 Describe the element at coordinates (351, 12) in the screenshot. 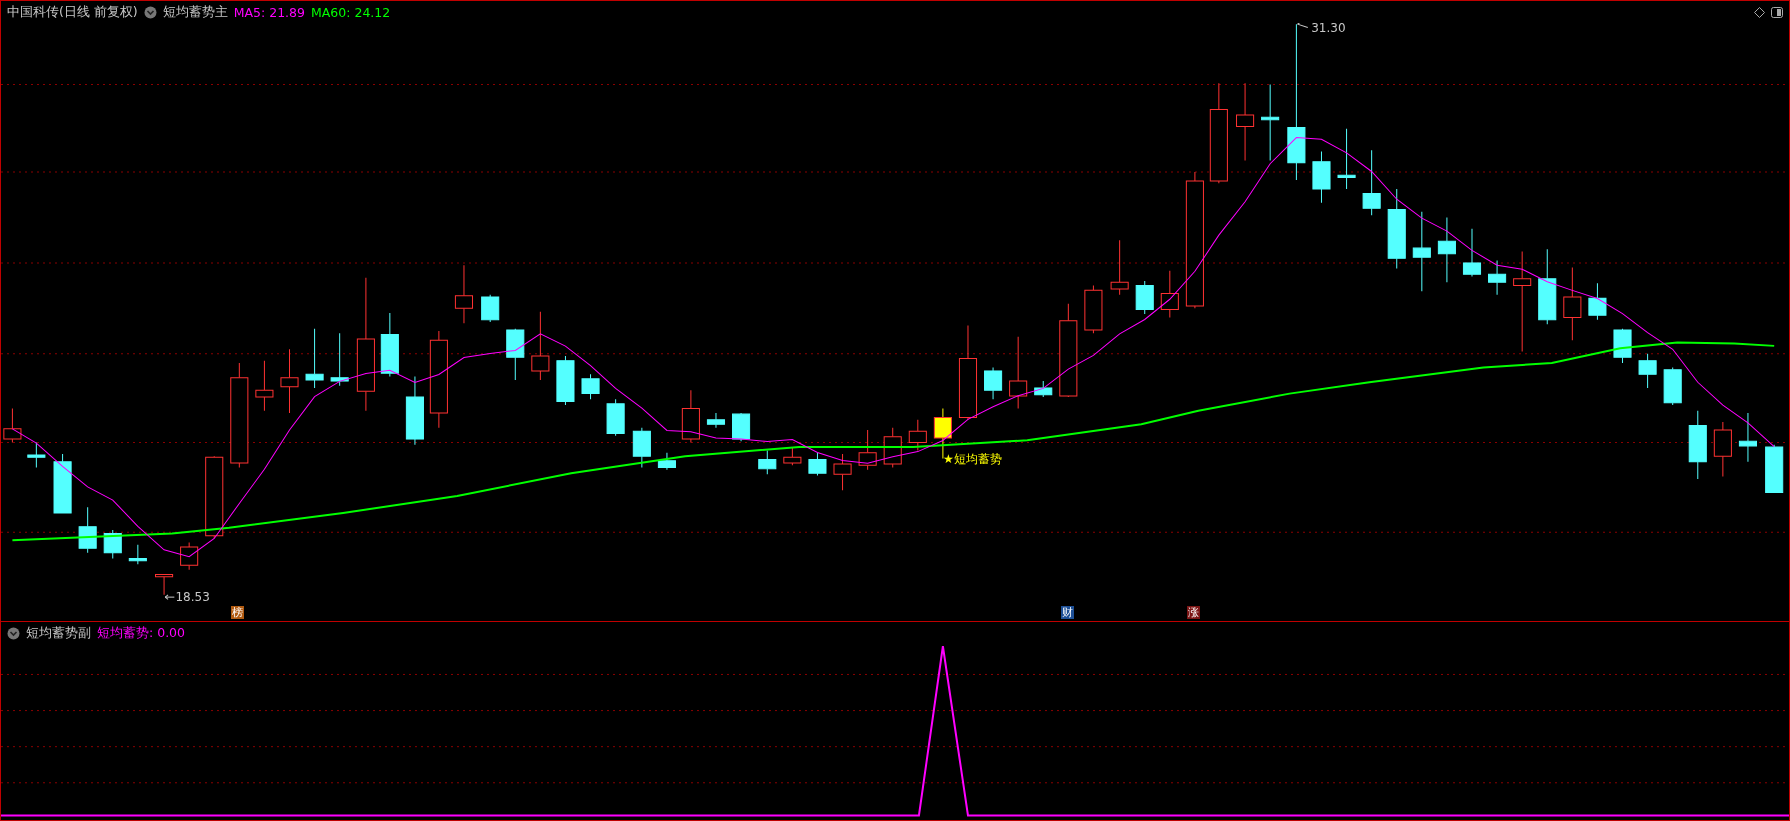

I see `ma-reading: MA60: 24.12` at that location.